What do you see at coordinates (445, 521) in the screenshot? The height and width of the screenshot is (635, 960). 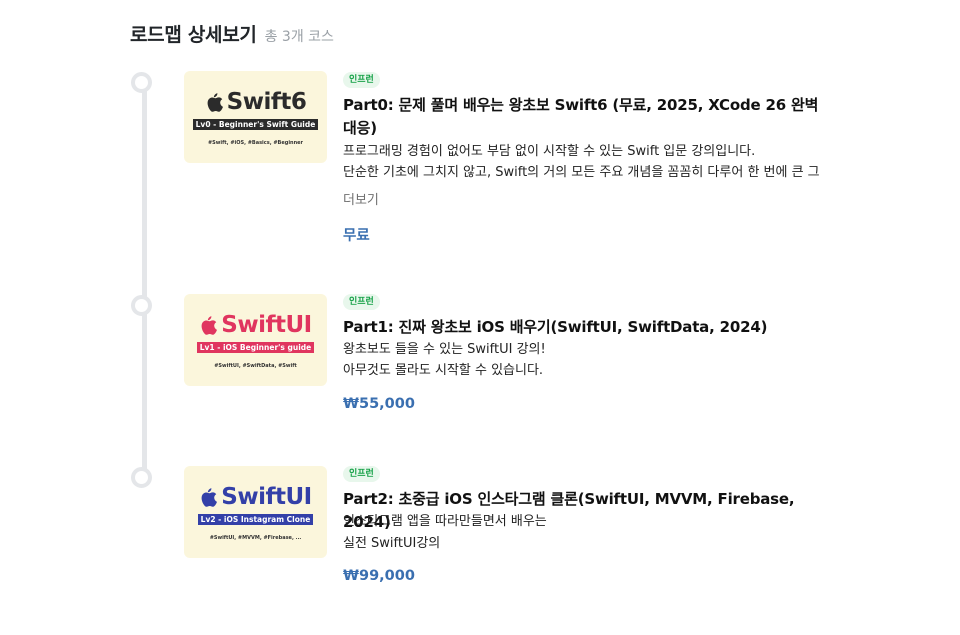 I see `course-desc-line: 인스타그램 앱을 따라만들면서 배우는` at bounding box center [445, 521].